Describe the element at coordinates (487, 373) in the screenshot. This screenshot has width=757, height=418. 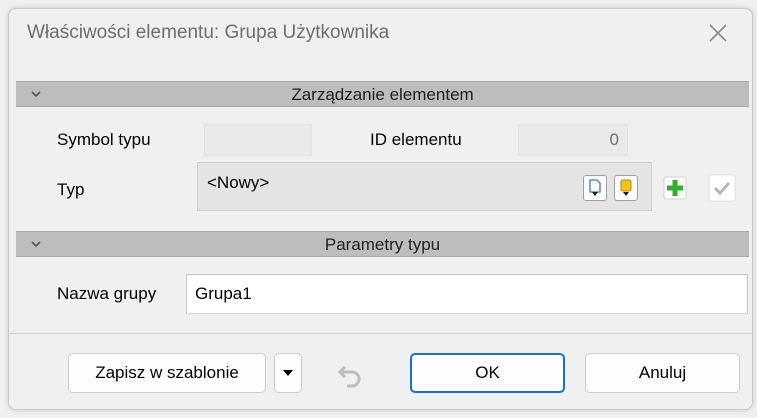
I see `ok-button: OK` at that location.